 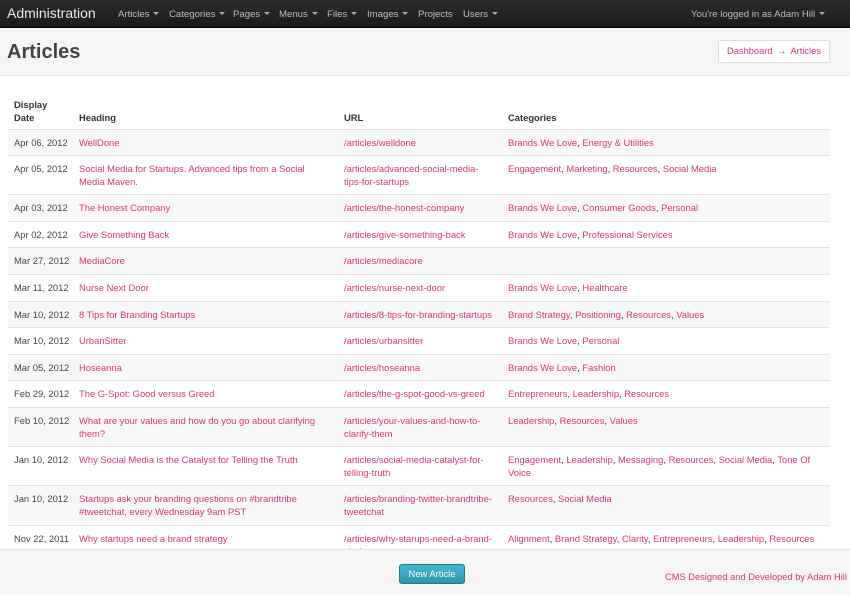 I want to click on article-heading-link: MediaCore, so click(x=102, y=260).